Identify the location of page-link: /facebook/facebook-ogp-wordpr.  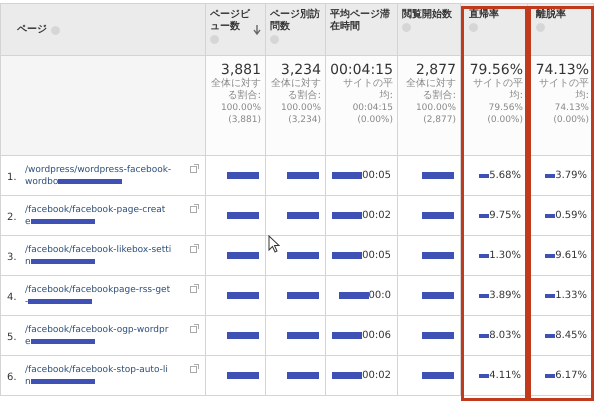
(105, 330).